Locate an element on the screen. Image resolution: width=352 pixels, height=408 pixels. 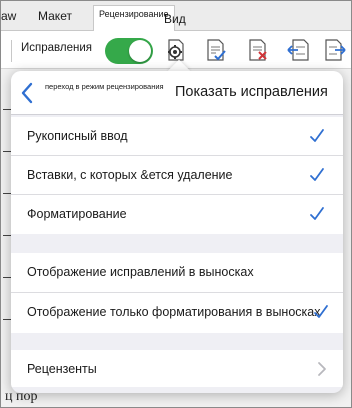
option-label: Рукописный ввод is located at coordinates (77, 136).